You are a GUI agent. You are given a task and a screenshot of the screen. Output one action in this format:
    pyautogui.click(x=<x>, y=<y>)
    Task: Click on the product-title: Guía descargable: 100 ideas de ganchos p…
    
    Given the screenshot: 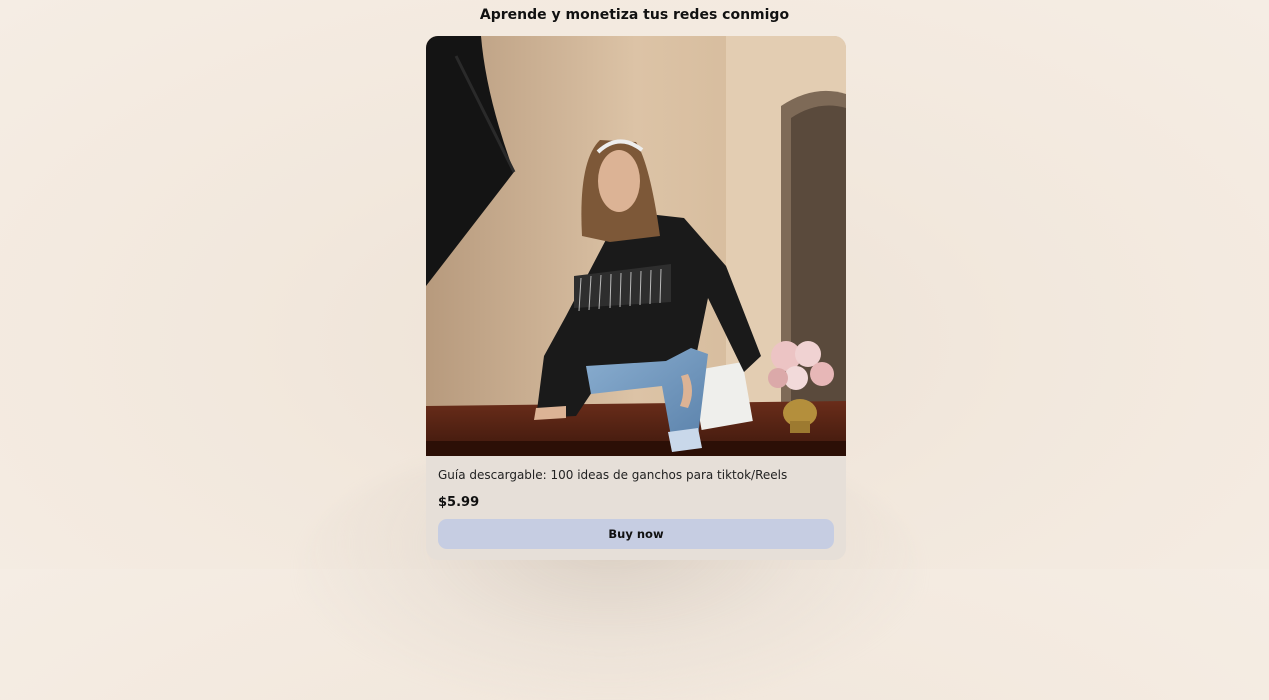 What is the action you would take?
    pyautogui.click(x=613, y=475)
    